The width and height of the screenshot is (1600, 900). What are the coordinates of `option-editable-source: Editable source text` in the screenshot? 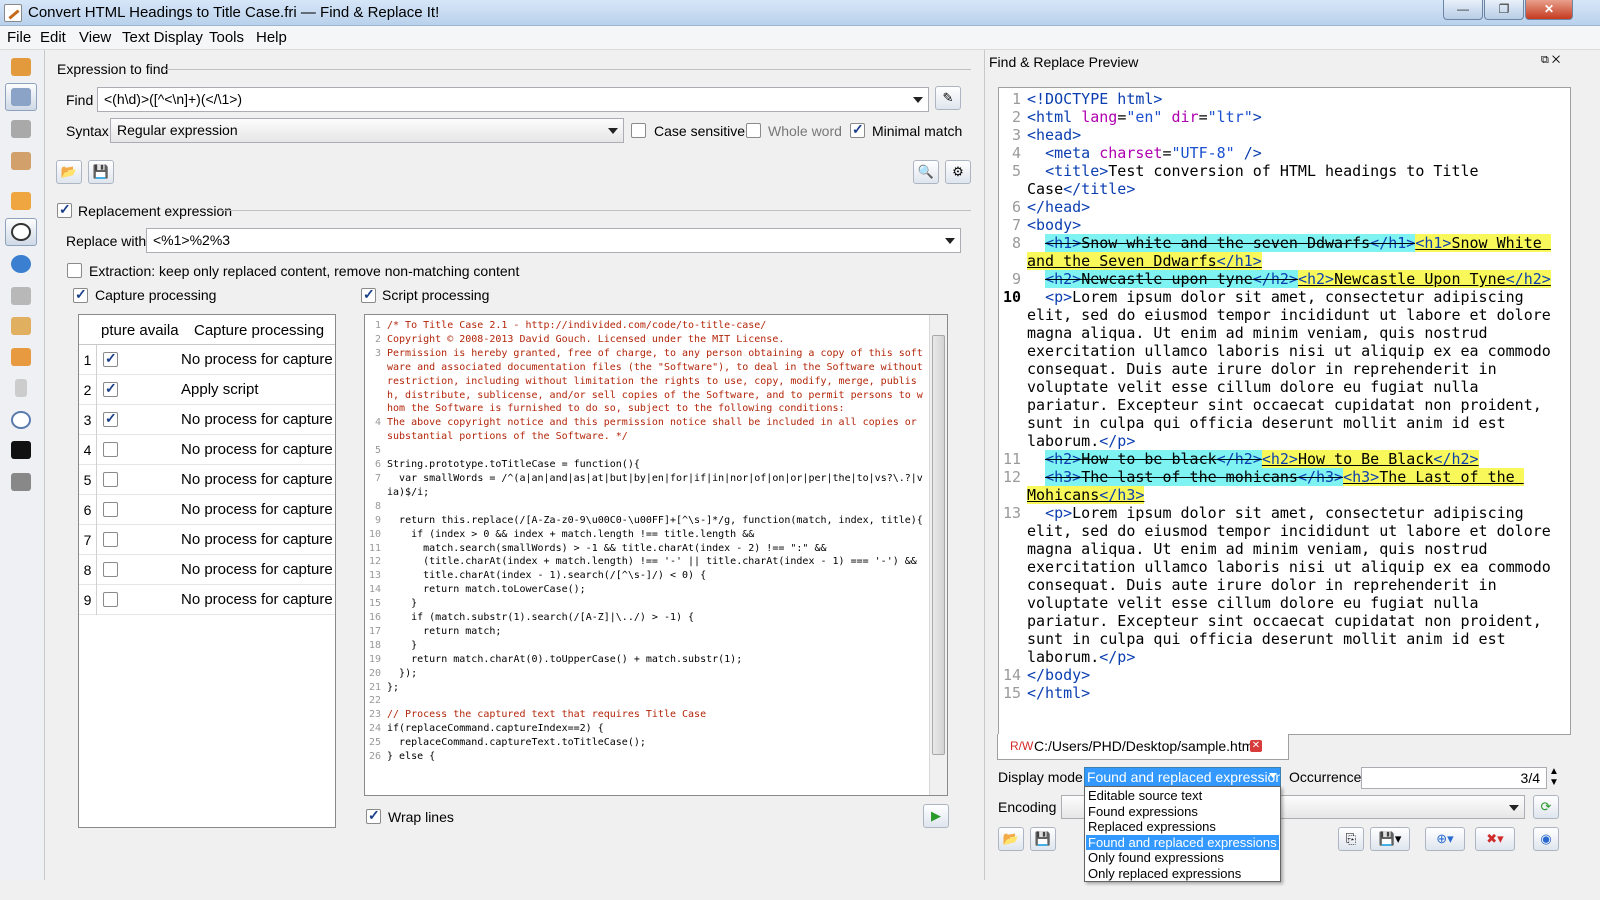 It's located at (1182, 796).